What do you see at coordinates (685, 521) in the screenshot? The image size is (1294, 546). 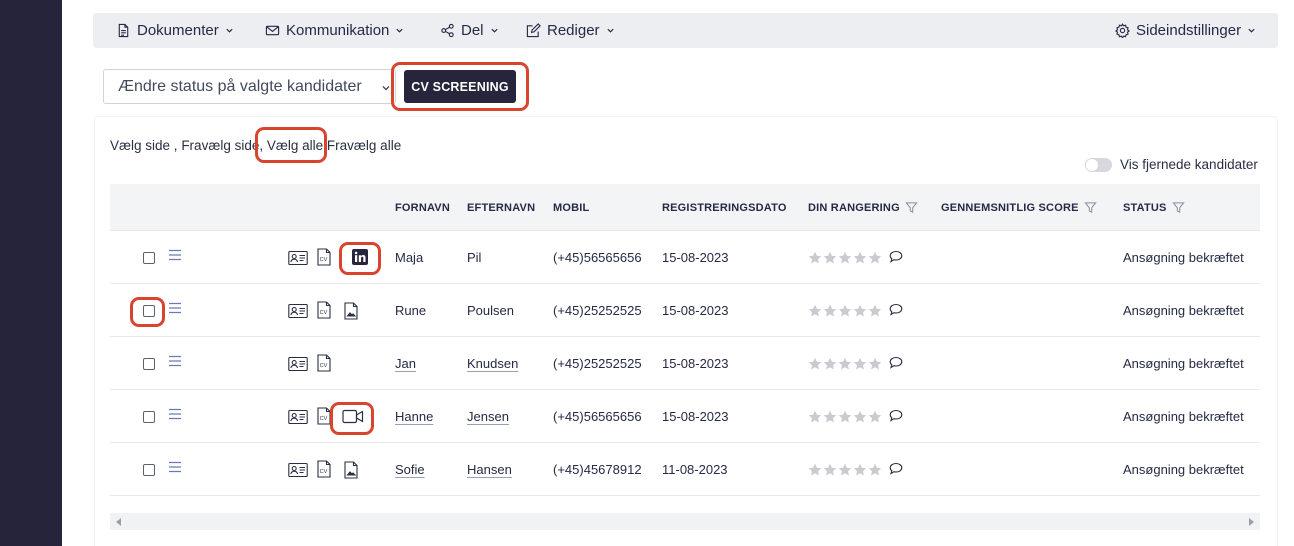 I see `horizontal-scrollbar` at bounding box center [685, 521].